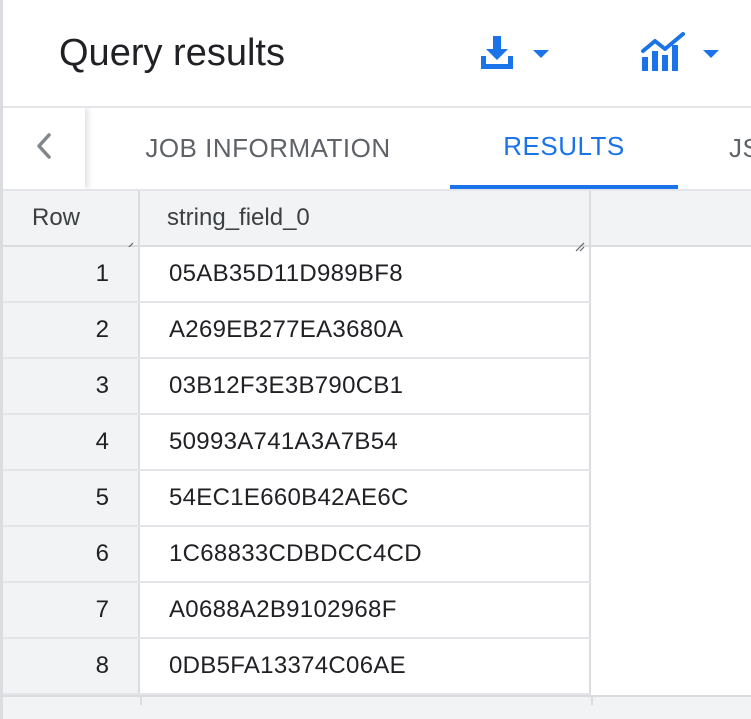  I want to click on download-icon, so click(497, 54).